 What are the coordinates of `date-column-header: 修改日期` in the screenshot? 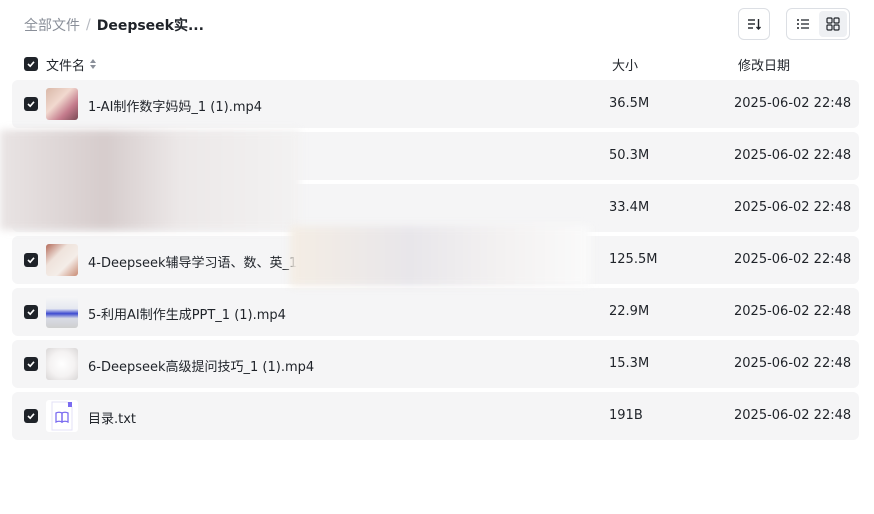 It's located at (764, 64).